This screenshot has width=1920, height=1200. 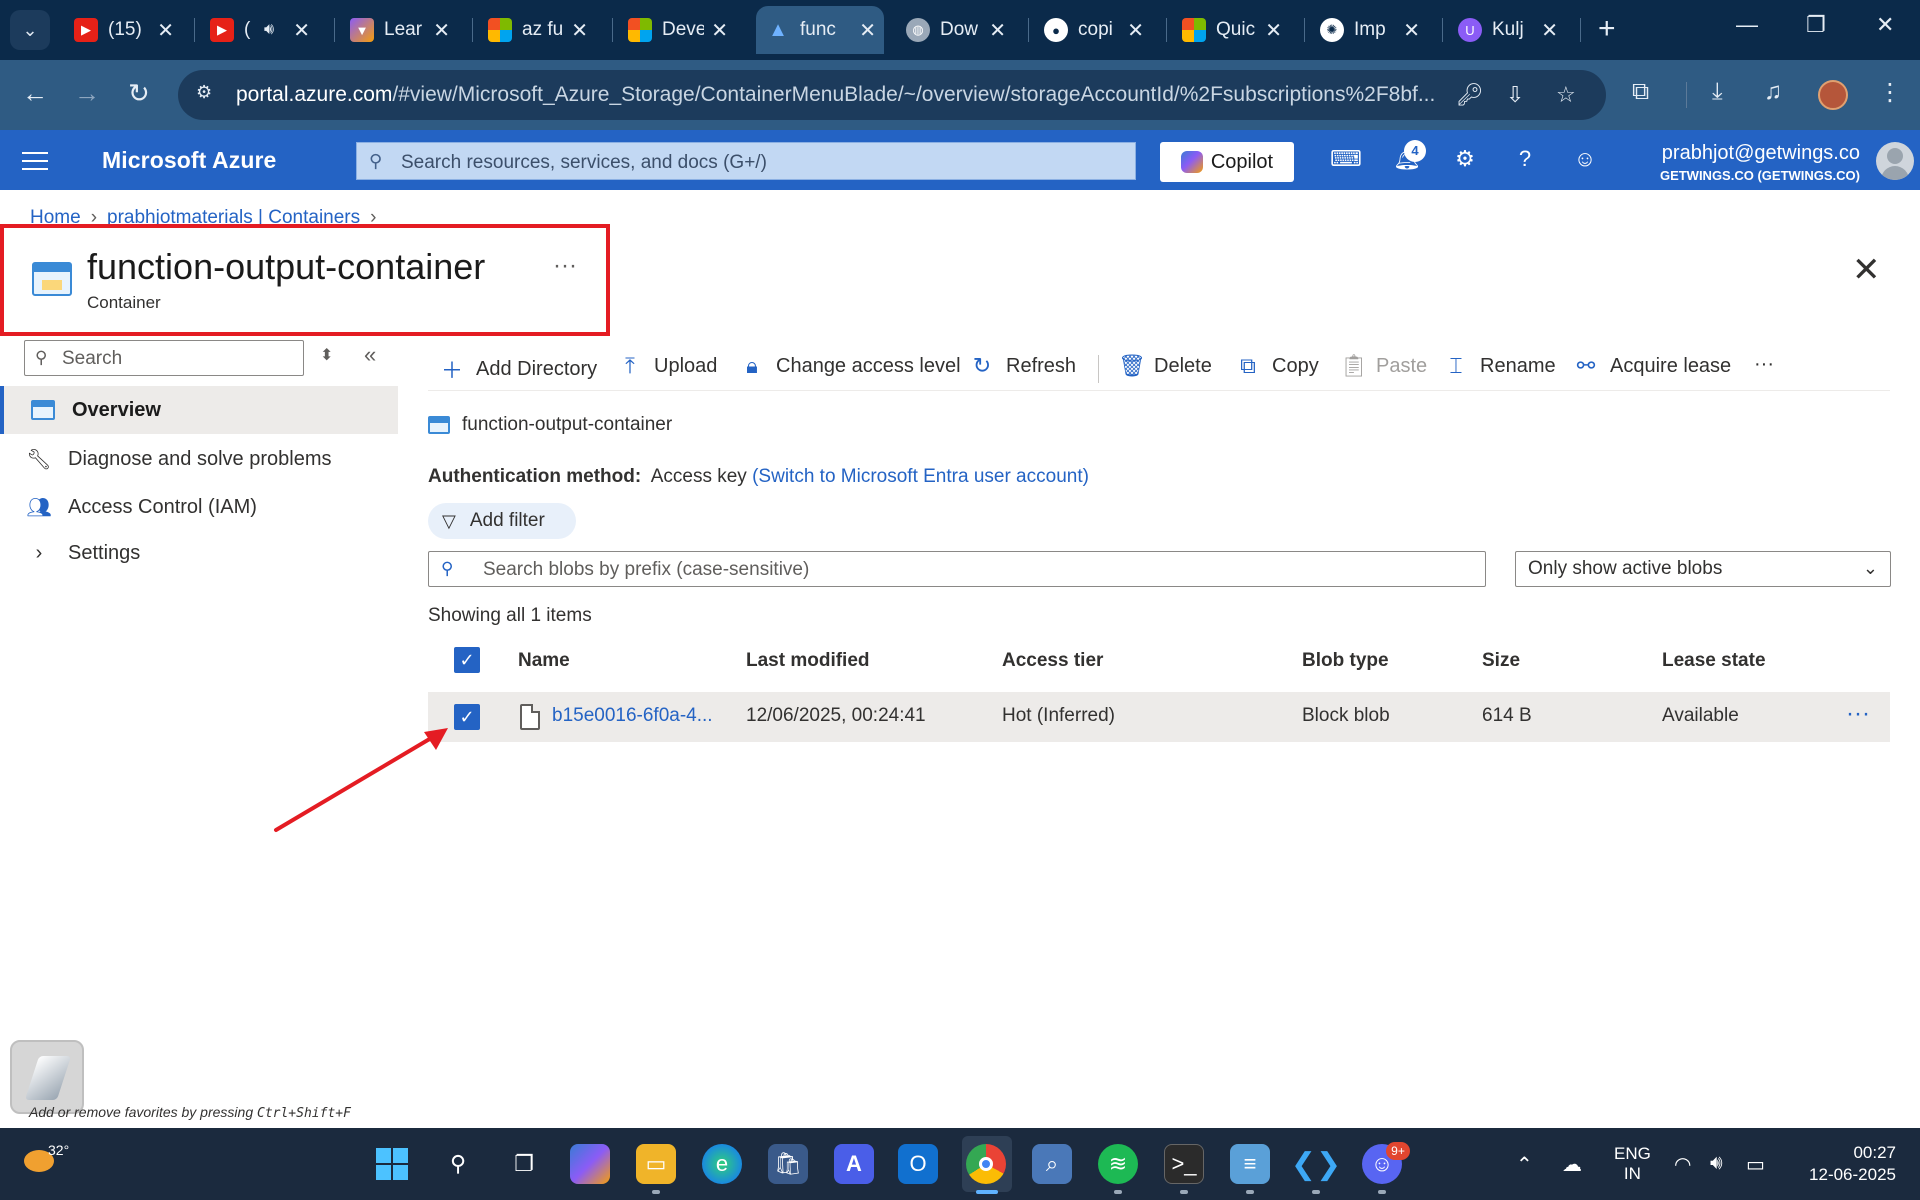 I want to click on sidebar-item-overview: Overview, so click(x=199, y=410).